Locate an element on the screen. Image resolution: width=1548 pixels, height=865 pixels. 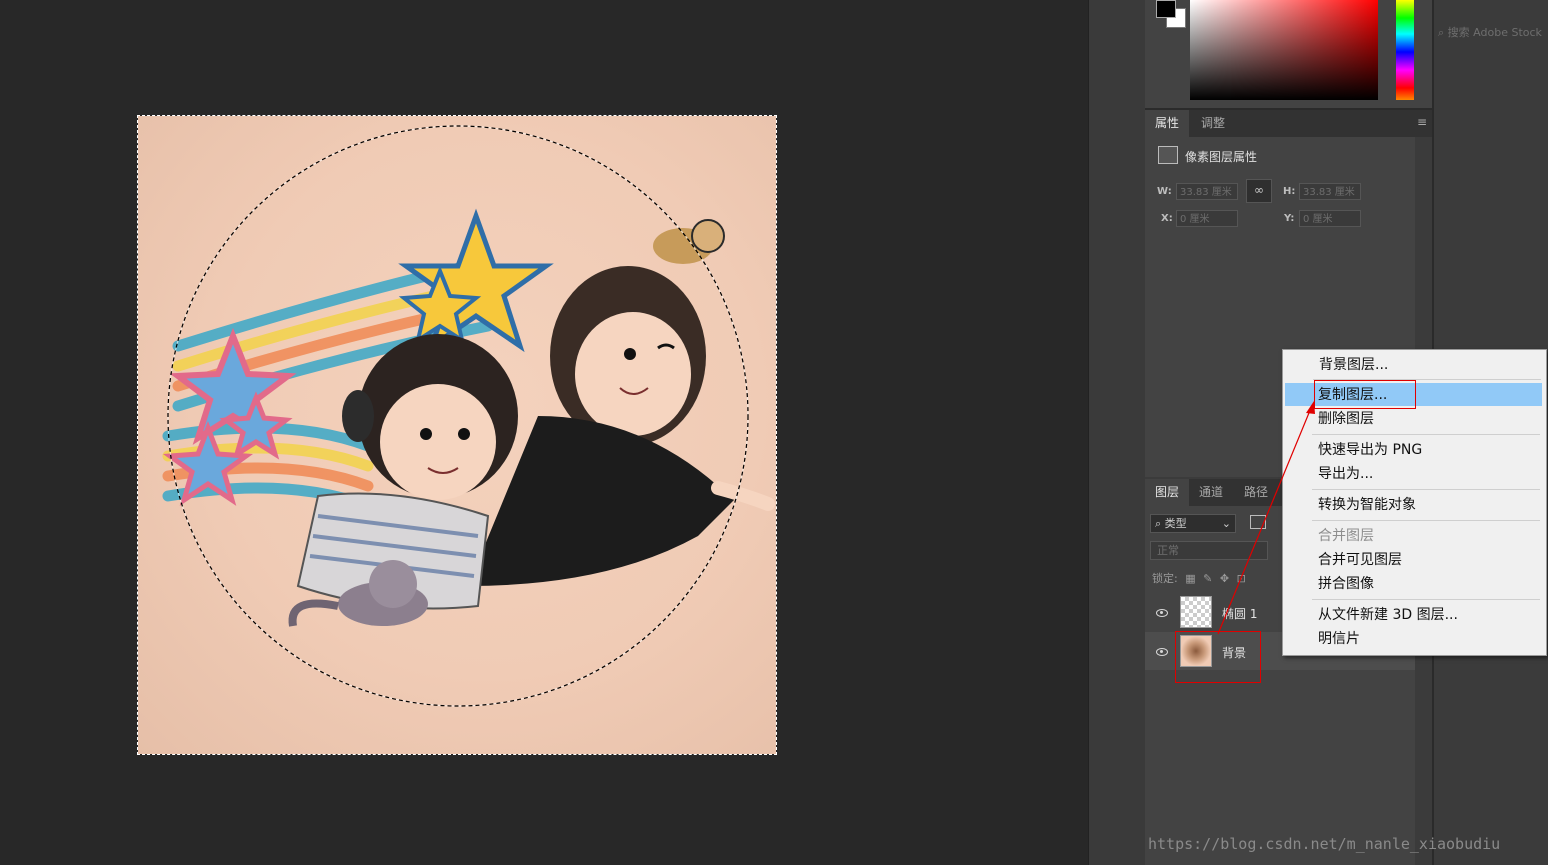
properties-tab-bar: 属性 调整 ≡ is located at coordinates (1288, 123).